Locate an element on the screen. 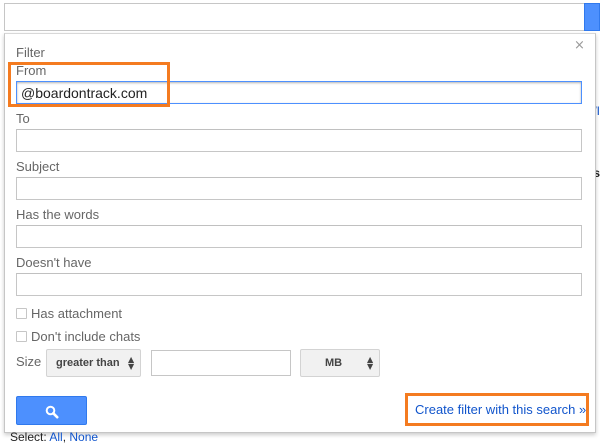 Image resolution: width=600 pixels, height=444 pixels. top-bar is located at coordinates (300, 17).